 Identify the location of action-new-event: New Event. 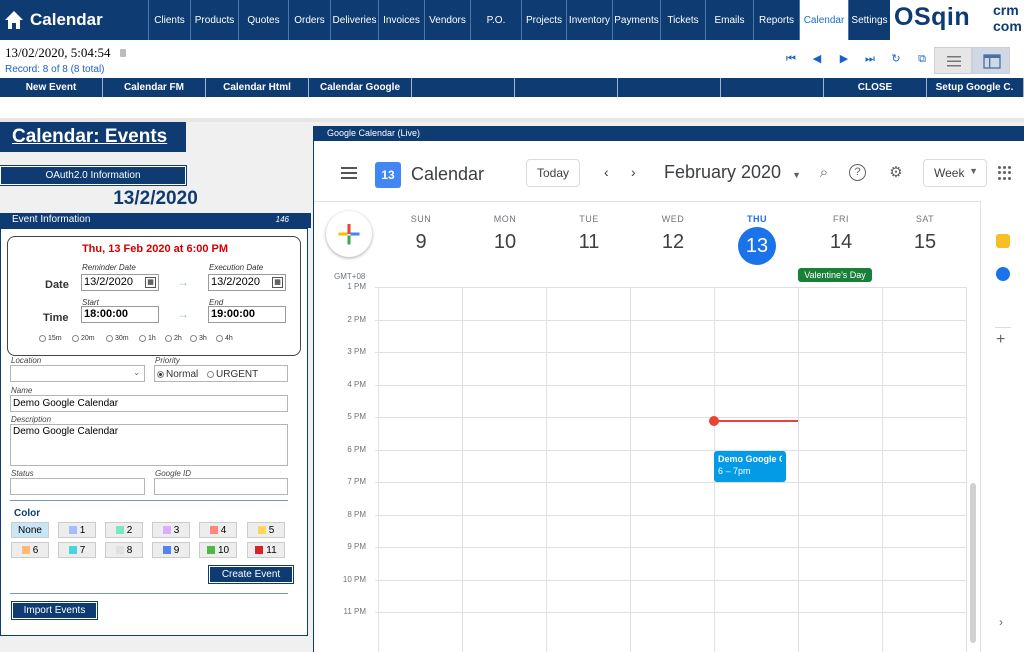
(51, 87).